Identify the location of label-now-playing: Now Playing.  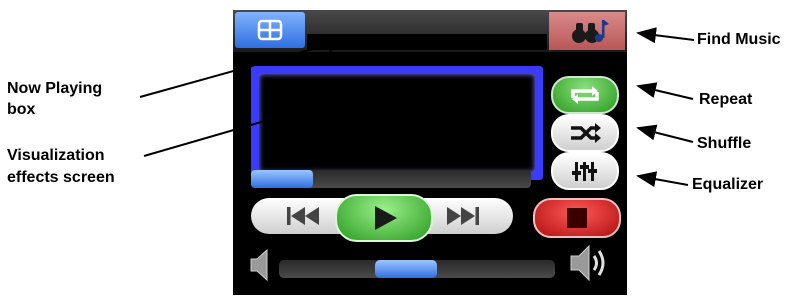
(55, 88).